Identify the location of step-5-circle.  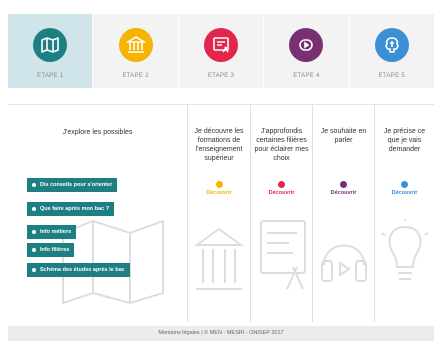
(391, 45).